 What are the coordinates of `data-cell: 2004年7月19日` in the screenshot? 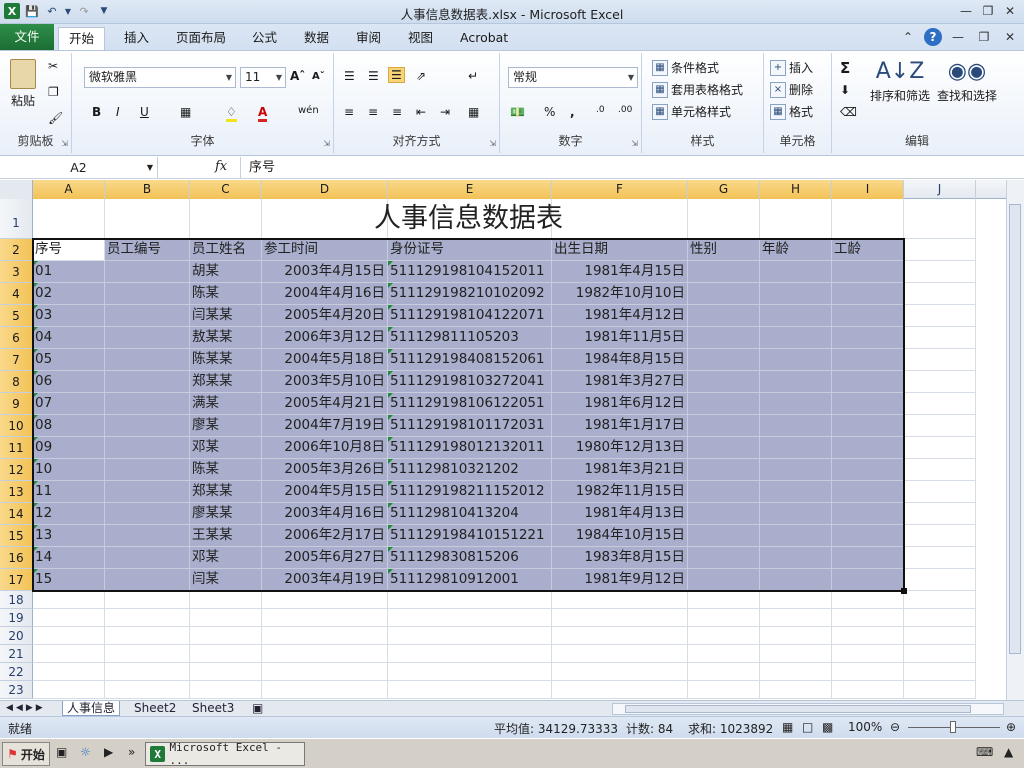 It's located at (325, 426).